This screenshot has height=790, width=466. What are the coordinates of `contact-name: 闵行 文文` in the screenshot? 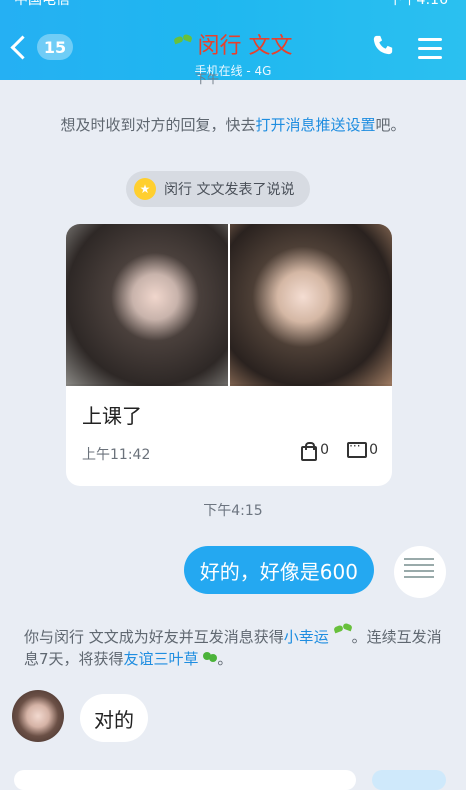 It's located at (245, 46).